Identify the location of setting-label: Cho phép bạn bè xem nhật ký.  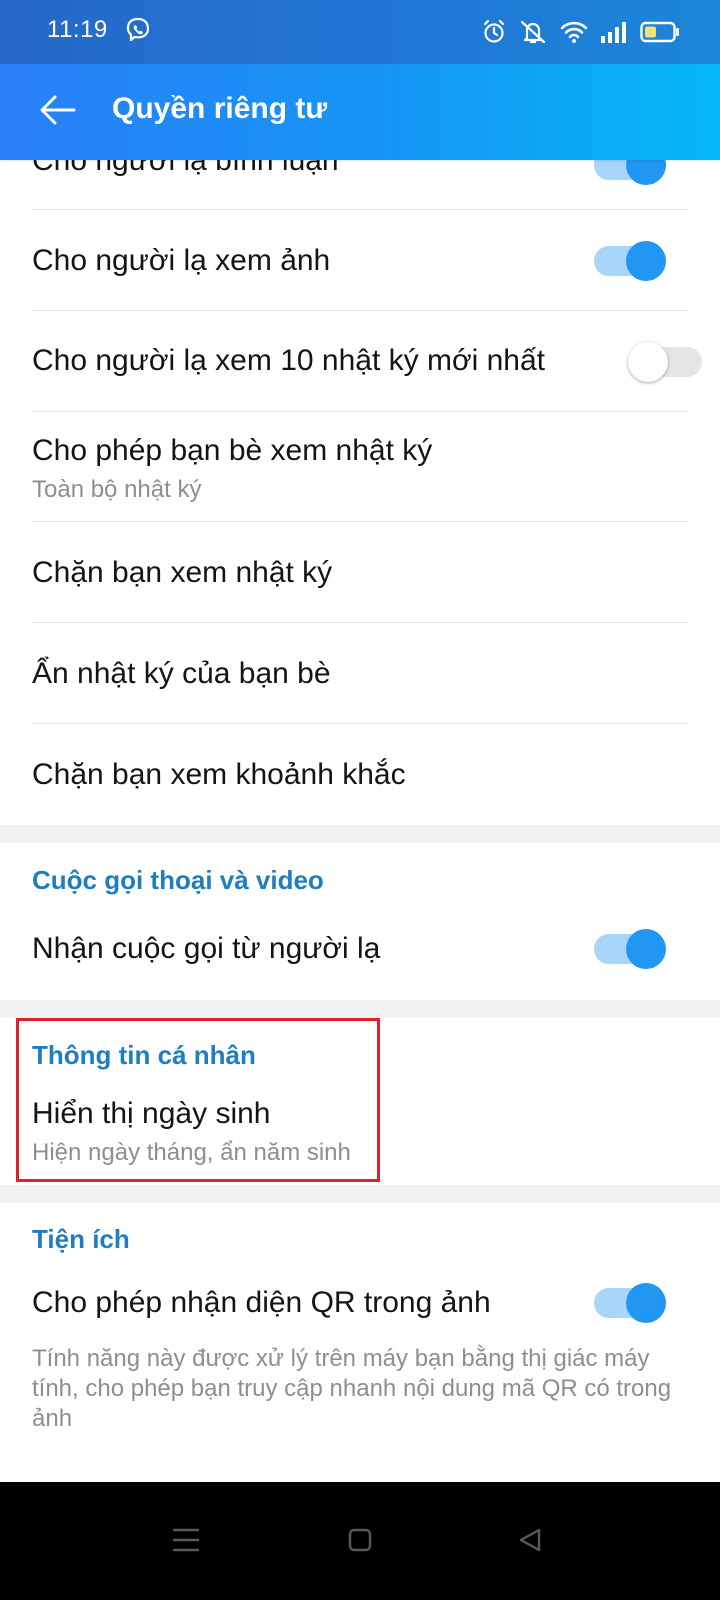
(232, 450).